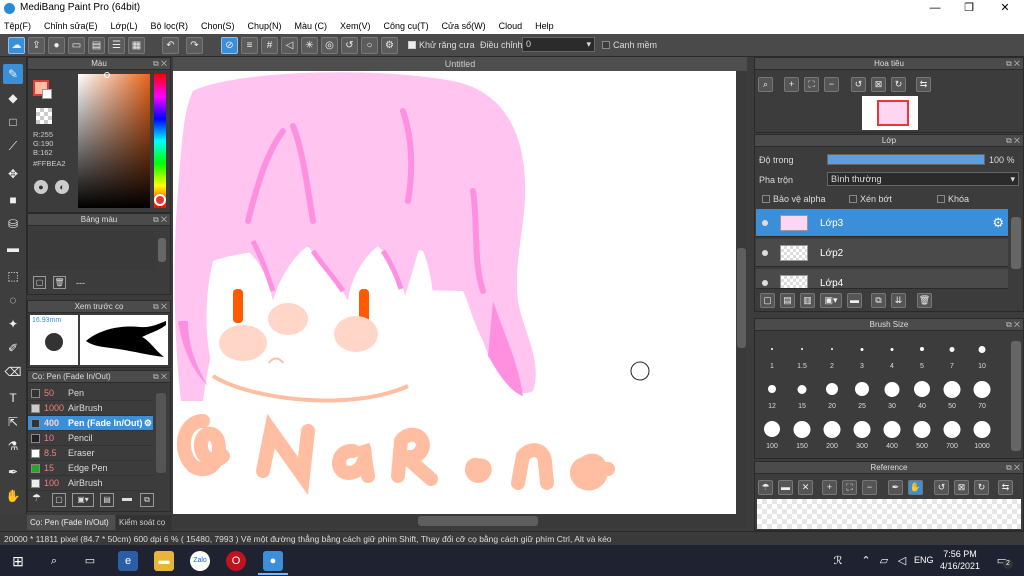 The image size is (1024, 576). What do you see at coordinates (161, 433) in the screenshot?
I see `brush-list-scrollbar` at bounding box center [161, 433].